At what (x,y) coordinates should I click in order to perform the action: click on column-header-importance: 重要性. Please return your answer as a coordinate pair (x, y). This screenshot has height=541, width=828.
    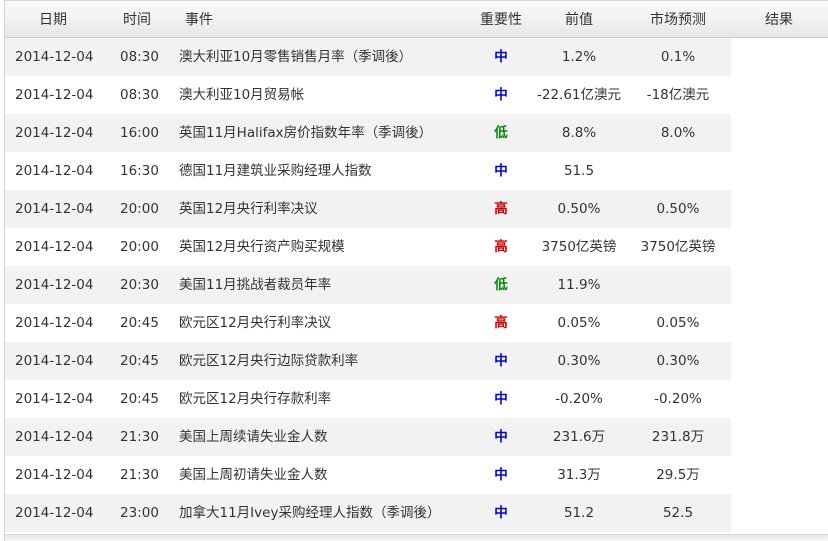
    Looking at the image, I should click on (501, 20).